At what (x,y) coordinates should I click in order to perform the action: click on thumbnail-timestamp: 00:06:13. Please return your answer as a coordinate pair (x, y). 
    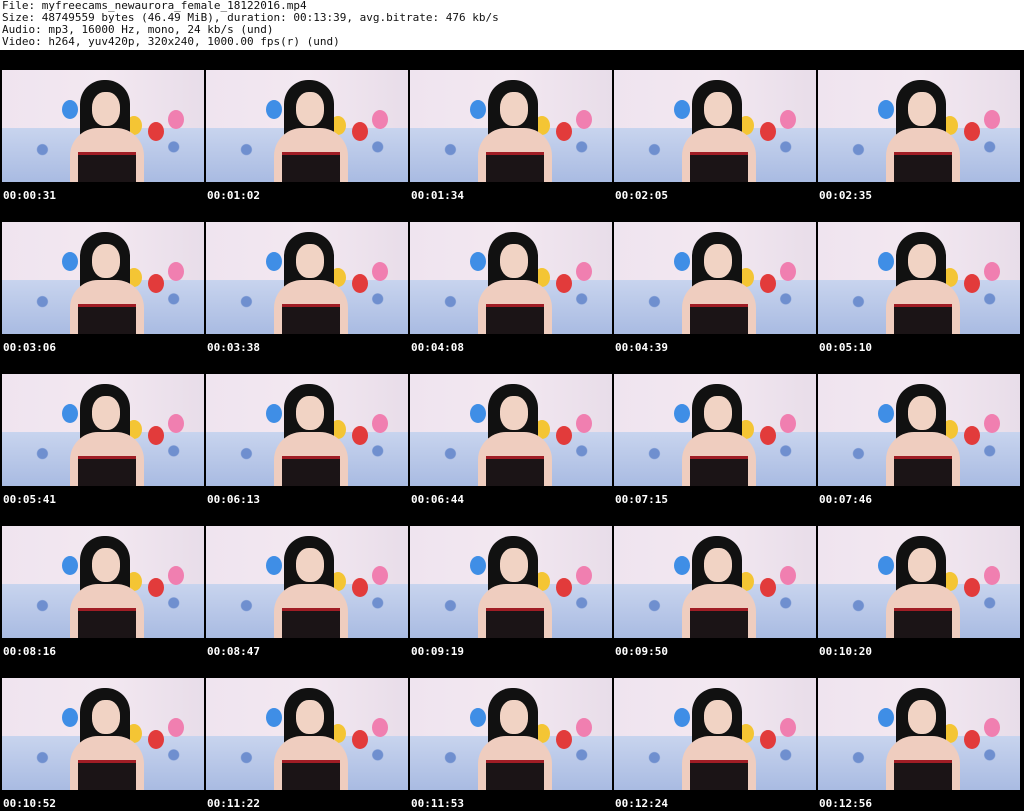
    Looking at the image, I should click on (233, 499).